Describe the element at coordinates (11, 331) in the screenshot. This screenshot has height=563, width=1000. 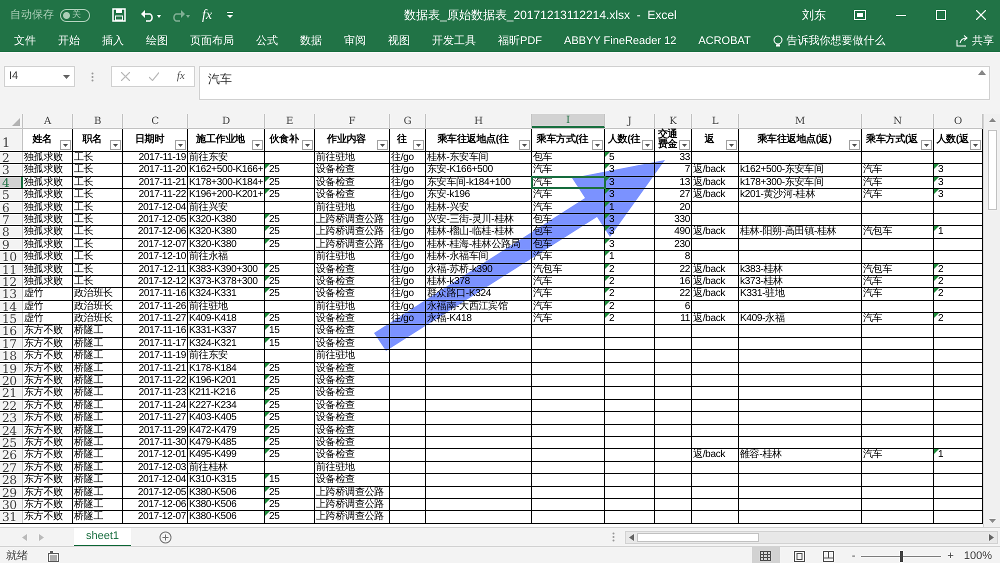
I see `row-header: 16` at that location.